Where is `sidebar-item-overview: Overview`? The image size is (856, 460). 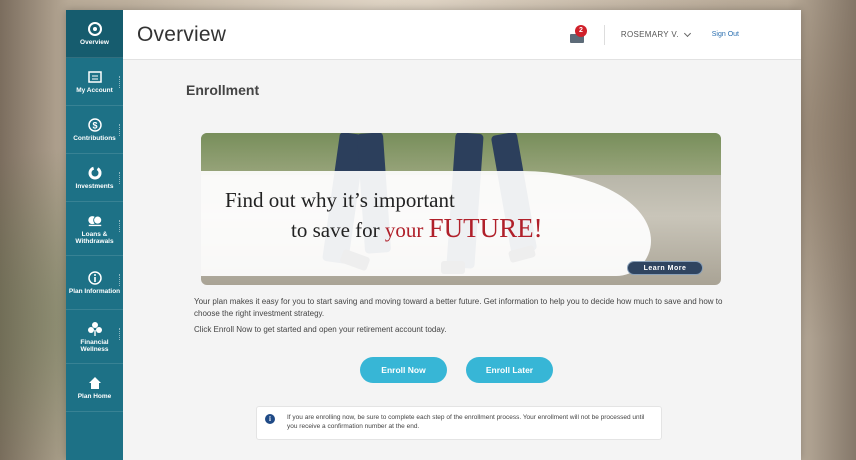
sidebar-item-overview: Overview is located at coordinates (94, 34).